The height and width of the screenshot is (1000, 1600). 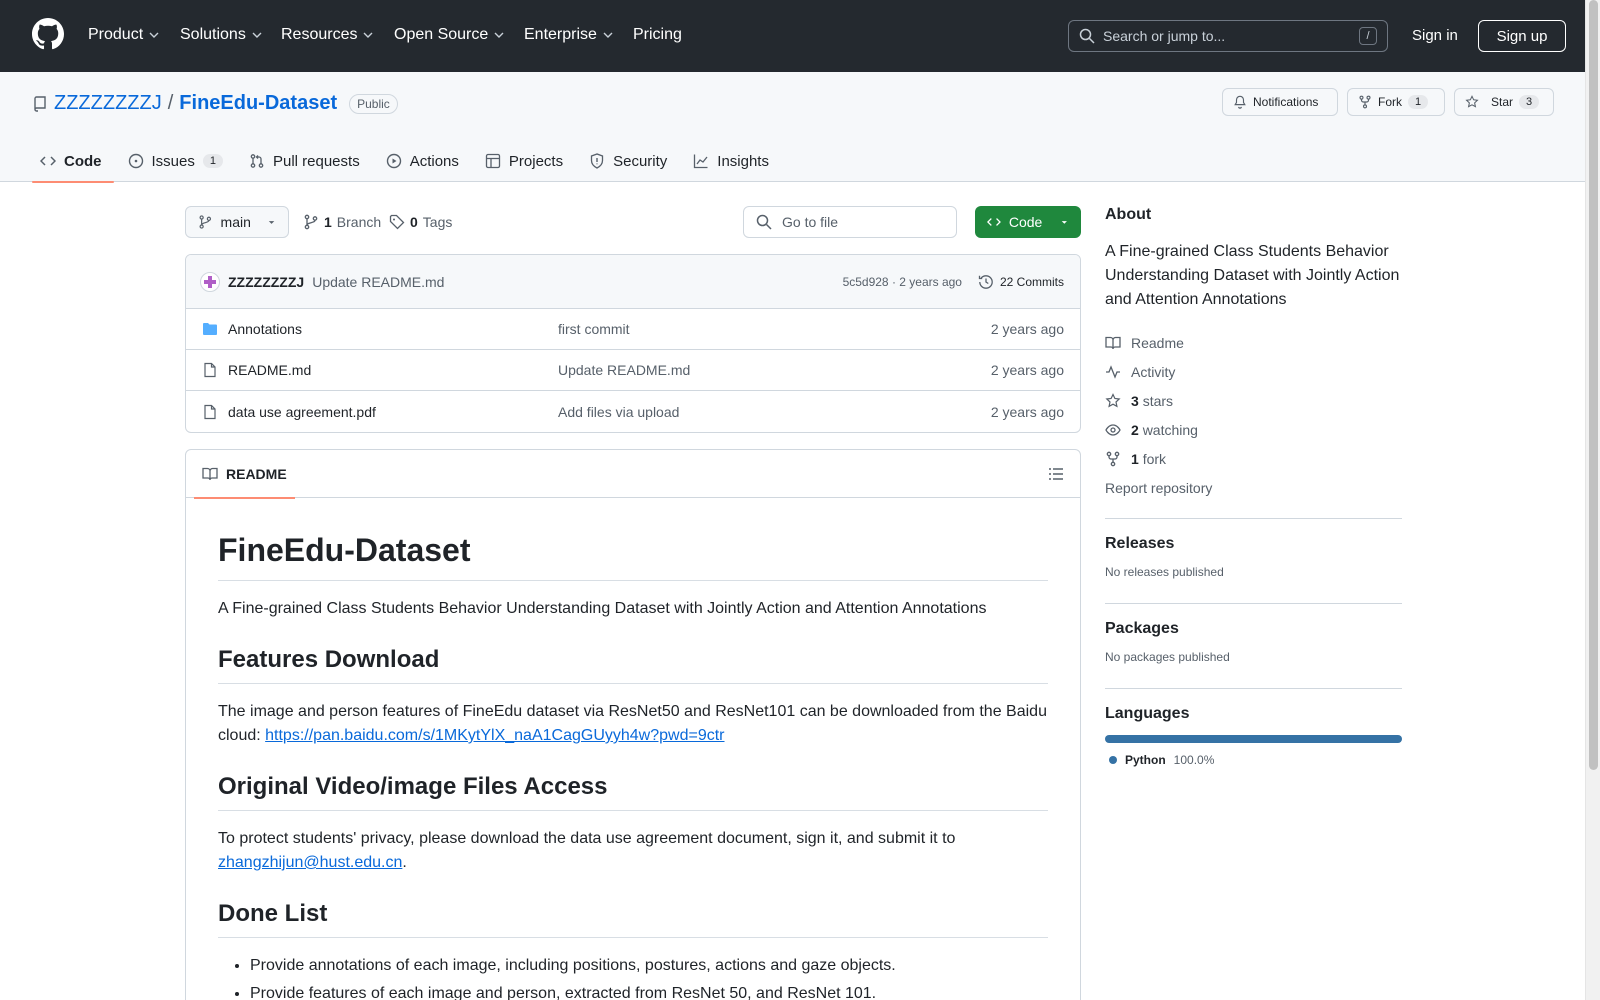 I want to click on nav-product: Product, so click(x=123, y=35).